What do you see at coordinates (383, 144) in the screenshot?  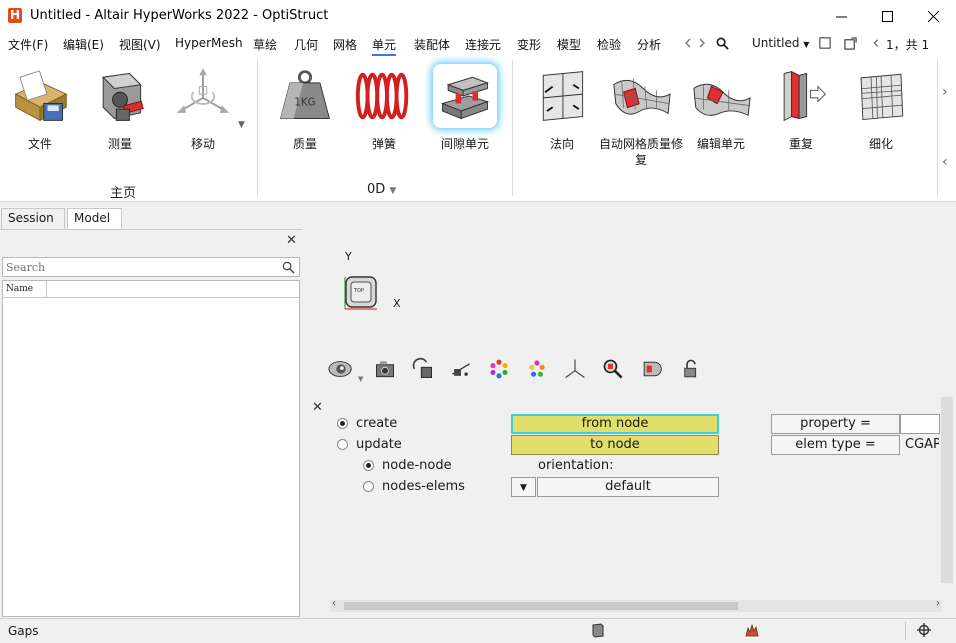 I see `tool-spring-label: 弹簧` at bounding box center [383, 144].